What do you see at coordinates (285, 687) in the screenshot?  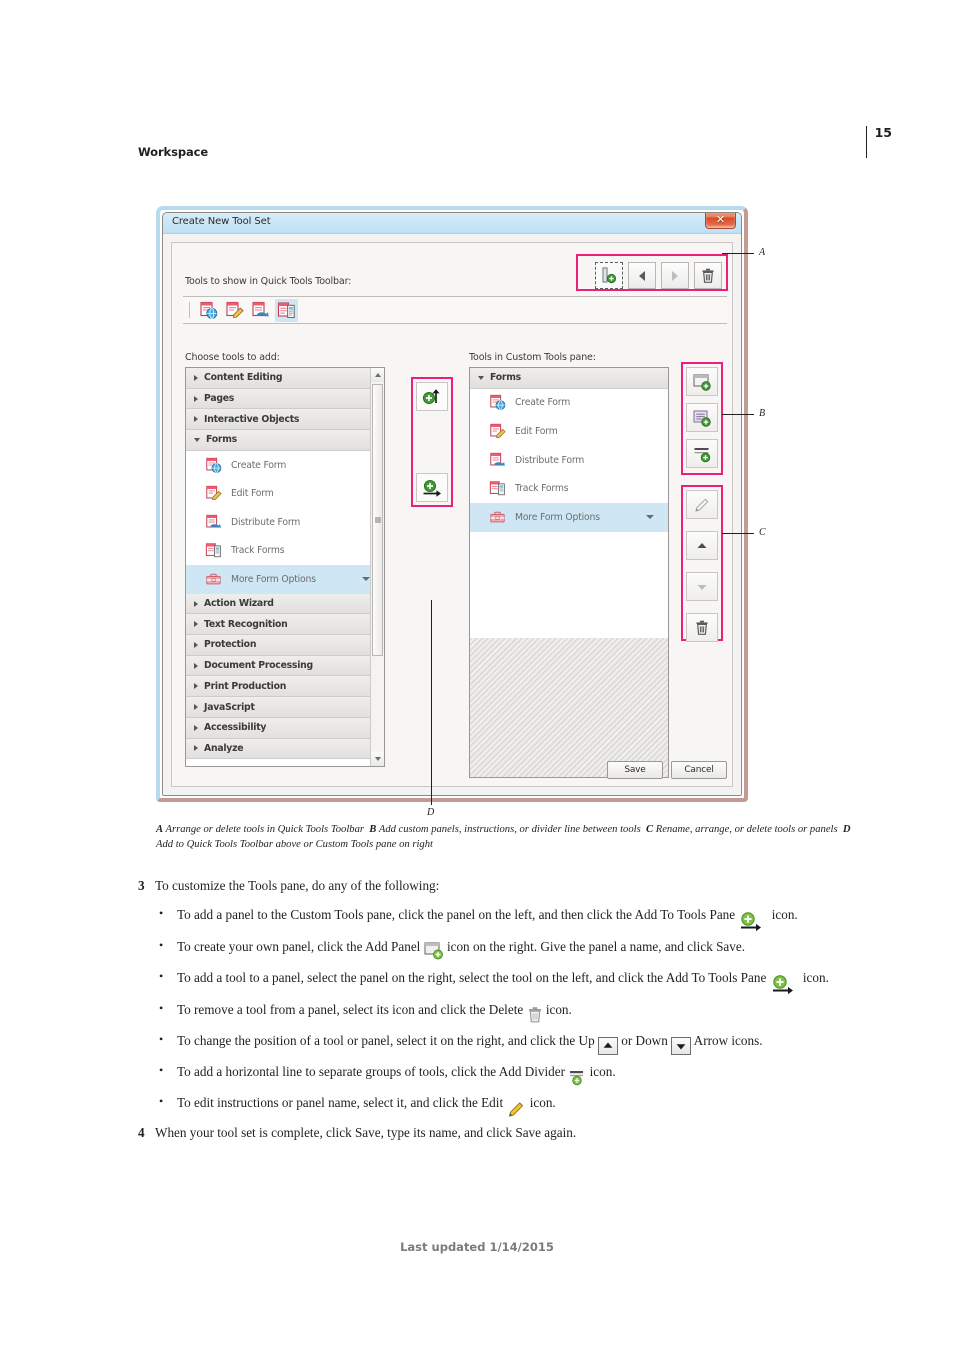 I see `group-print-production: Print Production` at bounding box center [285, 687].